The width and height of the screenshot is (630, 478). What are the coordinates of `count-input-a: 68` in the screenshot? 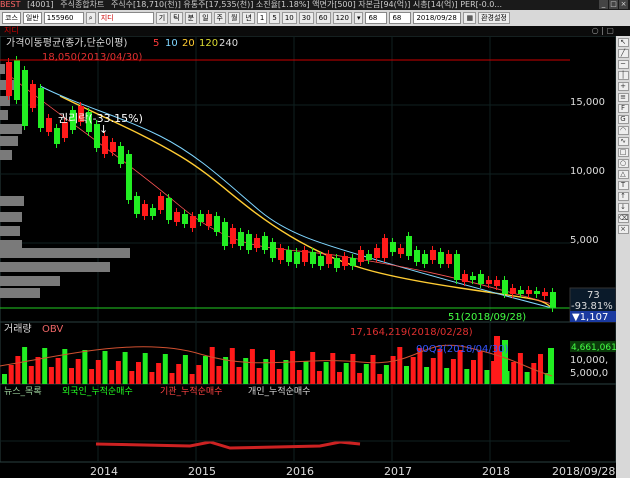 It's located at (376, 18).